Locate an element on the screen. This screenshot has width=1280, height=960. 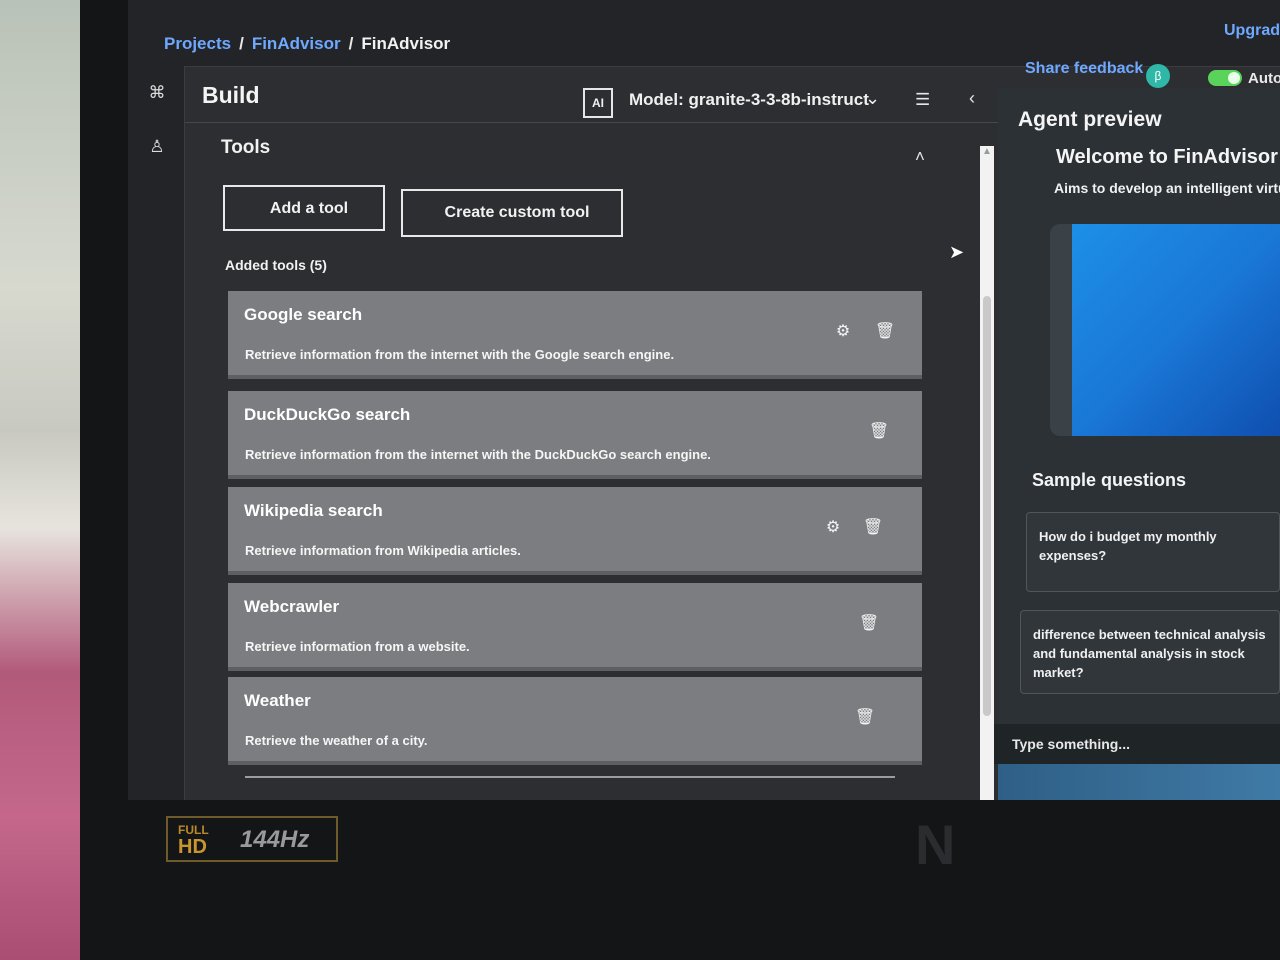
model-selector-label: Model: granite-3-3-8b-instruct is located at coordinates (749, 100).